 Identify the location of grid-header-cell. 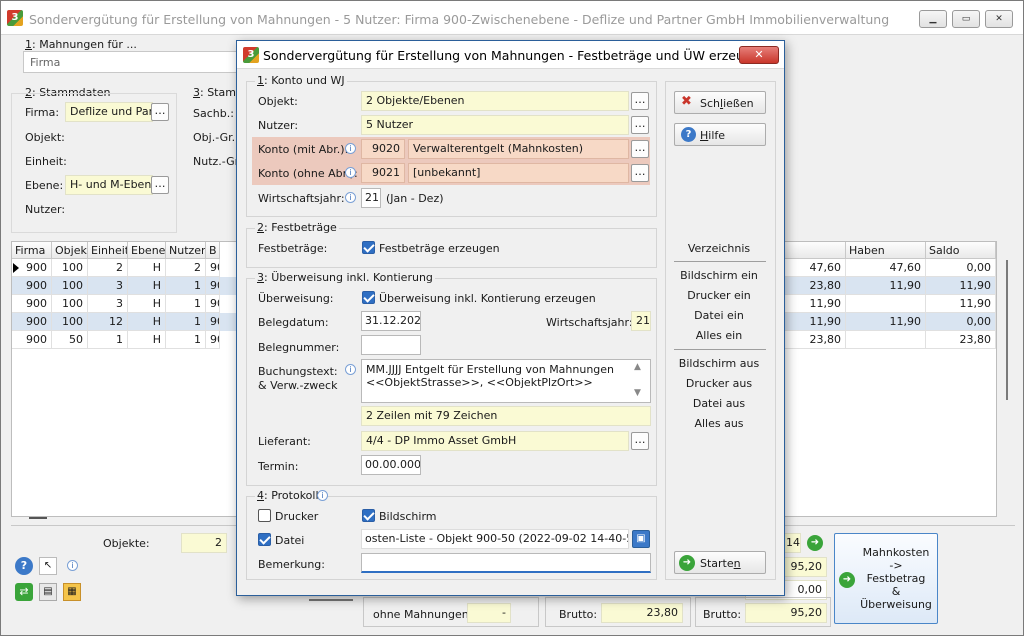
(815, 250).